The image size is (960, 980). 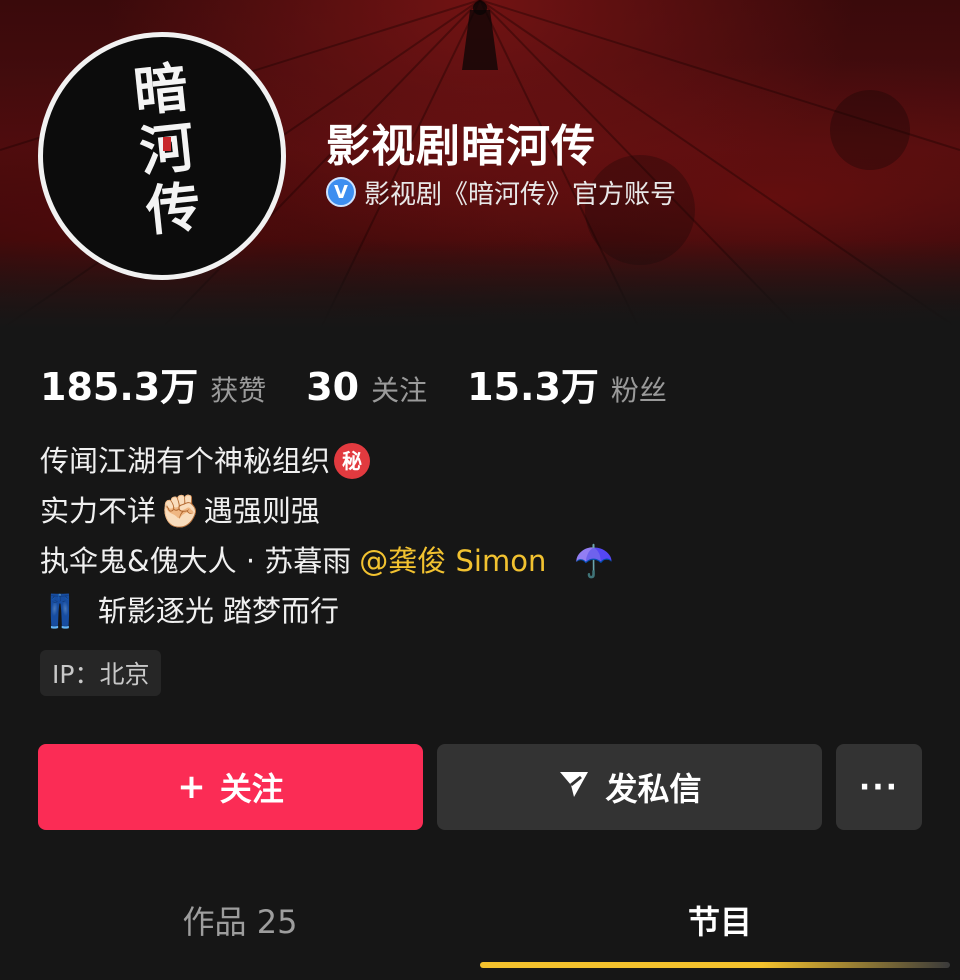 I want to click on bio-line-3: 执伞鬼&傀大人 · 苏暮雨 @龚俊 Simon ☂️, so click(x=327, y=561).